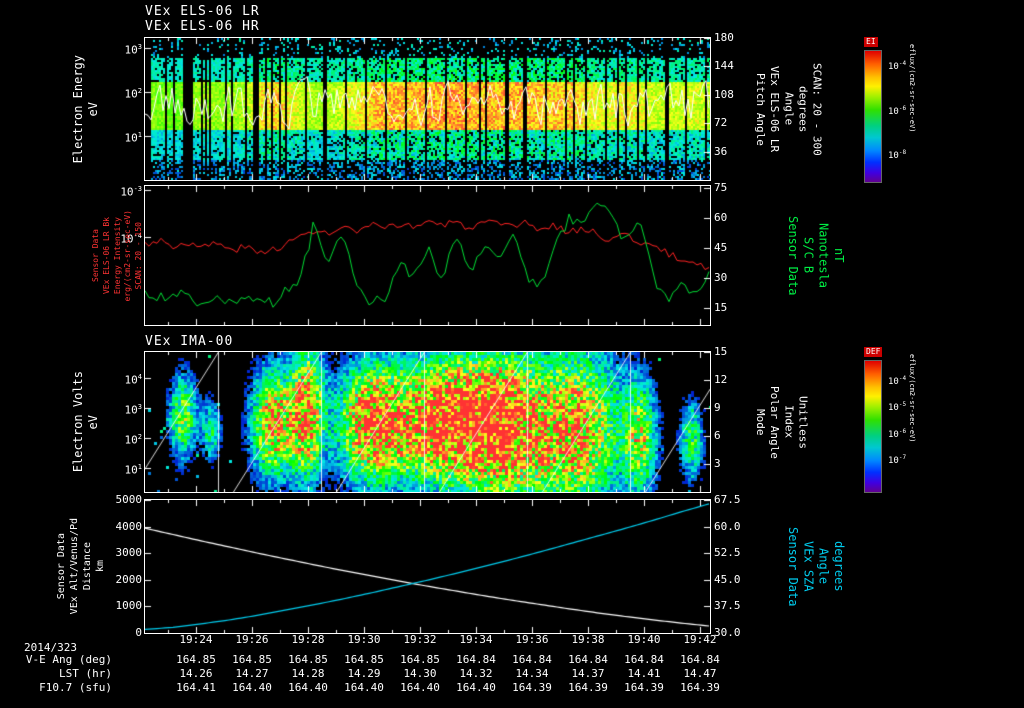 This screenshot has height=708, width=1024. I want to click on axis-label-line: eV, so click(93, 109).